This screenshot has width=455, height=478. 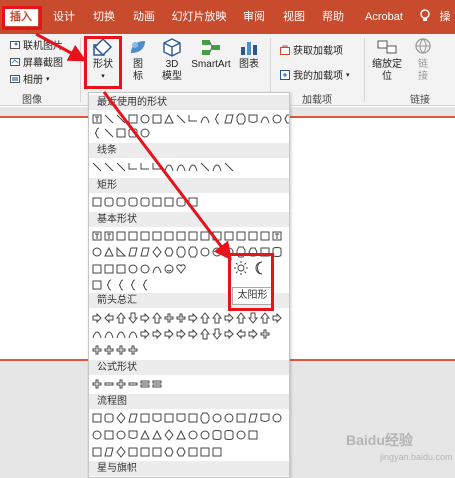 What do you see at coordinates (254, 17) in the screenshot?
I see `tab-review: 审阅` at bounding box center [254, 17].